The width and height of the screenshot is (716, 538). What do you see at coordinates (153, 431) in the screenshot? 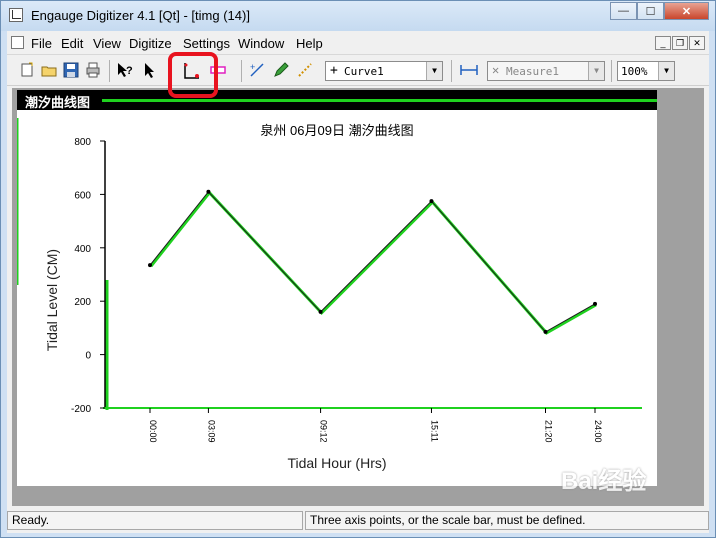
I see `x-tick-label: 00:00` at bounding box center [153, 431].